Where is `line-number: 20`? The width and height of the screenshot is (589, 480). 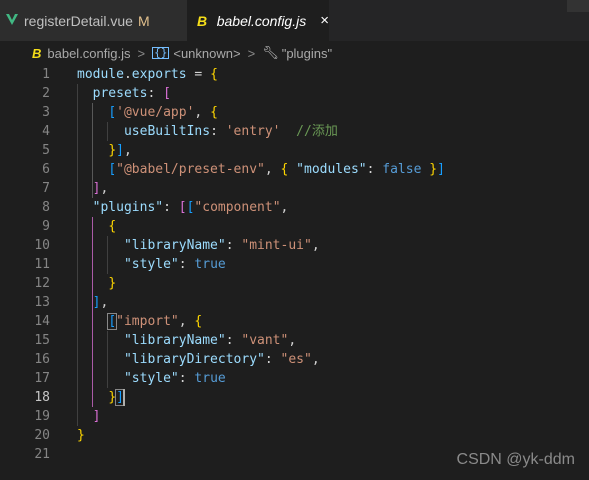 line-number: 20 is located at coordinates (42, 435).